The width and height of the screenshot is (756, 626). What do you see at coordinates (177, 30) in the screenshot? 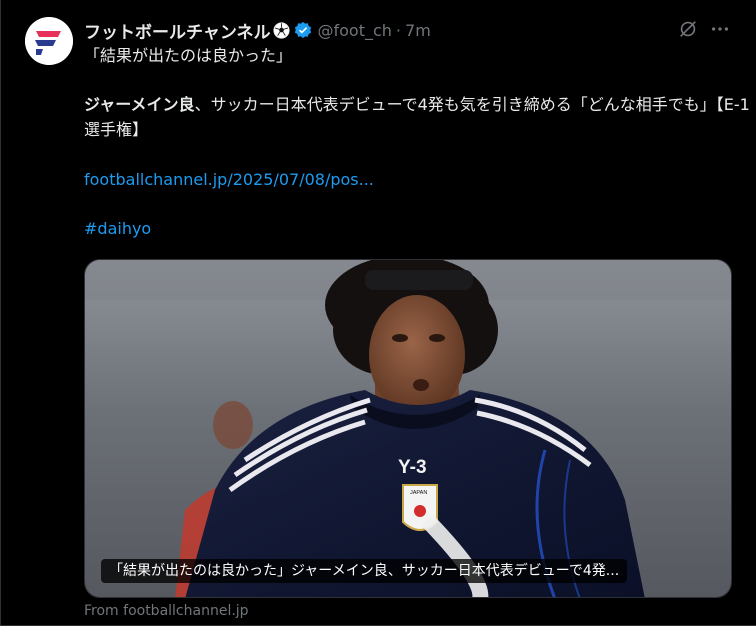
I see `display-name: フットボールチャンネル` at bounding box center [177, 30].